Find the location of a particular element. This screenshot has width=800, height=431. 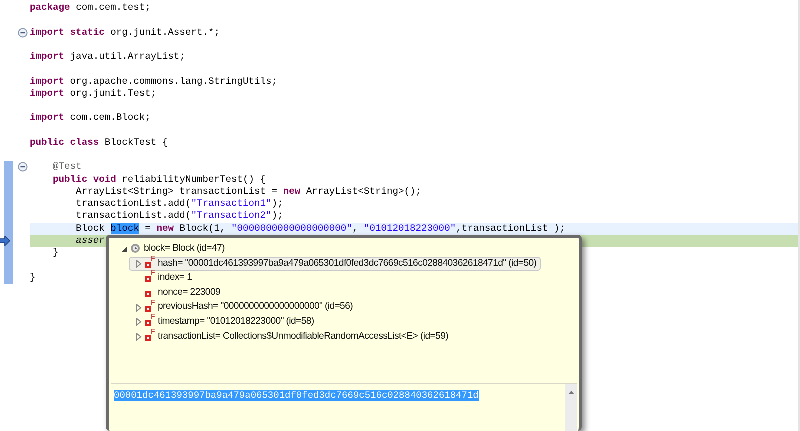

code-line: ArrayList<String> transactionList = new ArrayList<String>(); is located at coordinates (248, 192).